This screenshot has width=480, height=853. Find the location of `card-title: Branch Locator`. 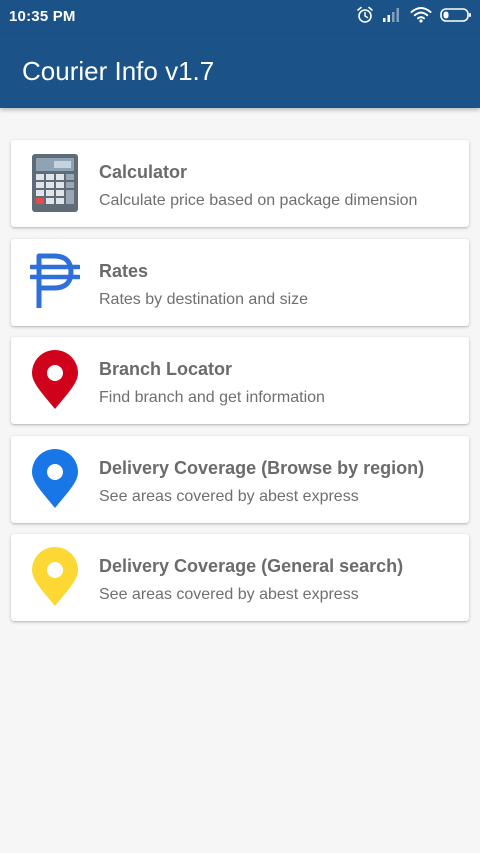

card-title: Branch Locator is located at coordinates (166, 369).